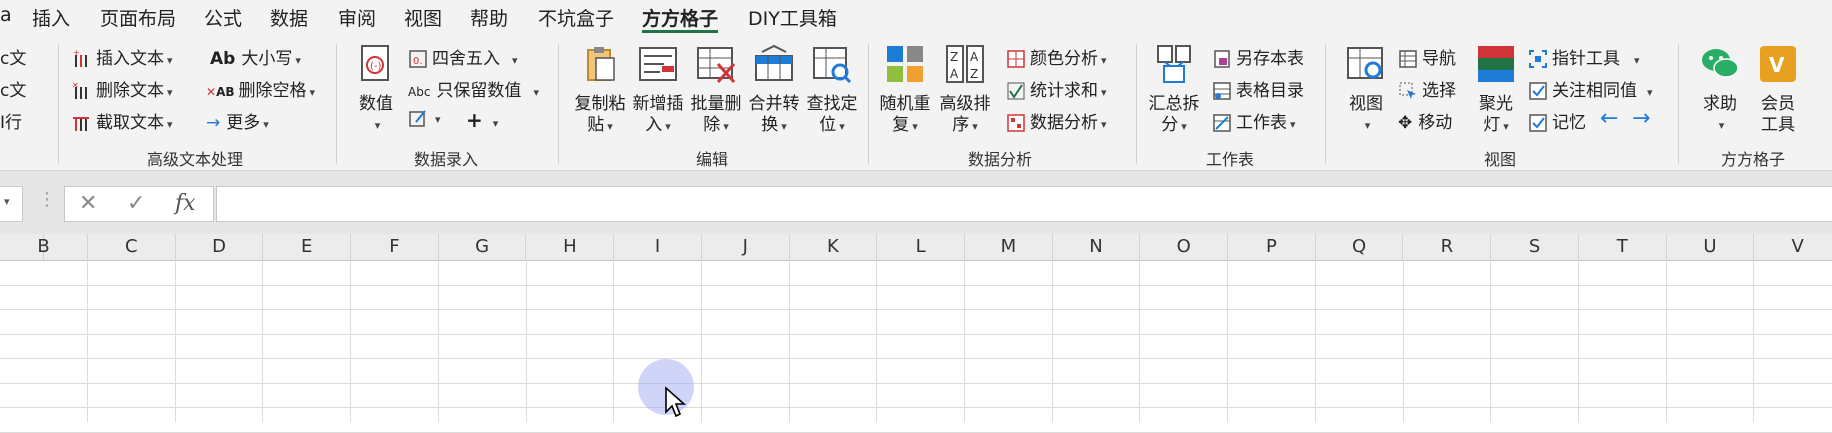 Image resolution: width=1832 pixels, height=433 pixels. What do you see at coordinates (1056, 120) in the screenshot?
I see `data-analysis-button: 数据分析 ▾` at bounding box center [1056, 120].